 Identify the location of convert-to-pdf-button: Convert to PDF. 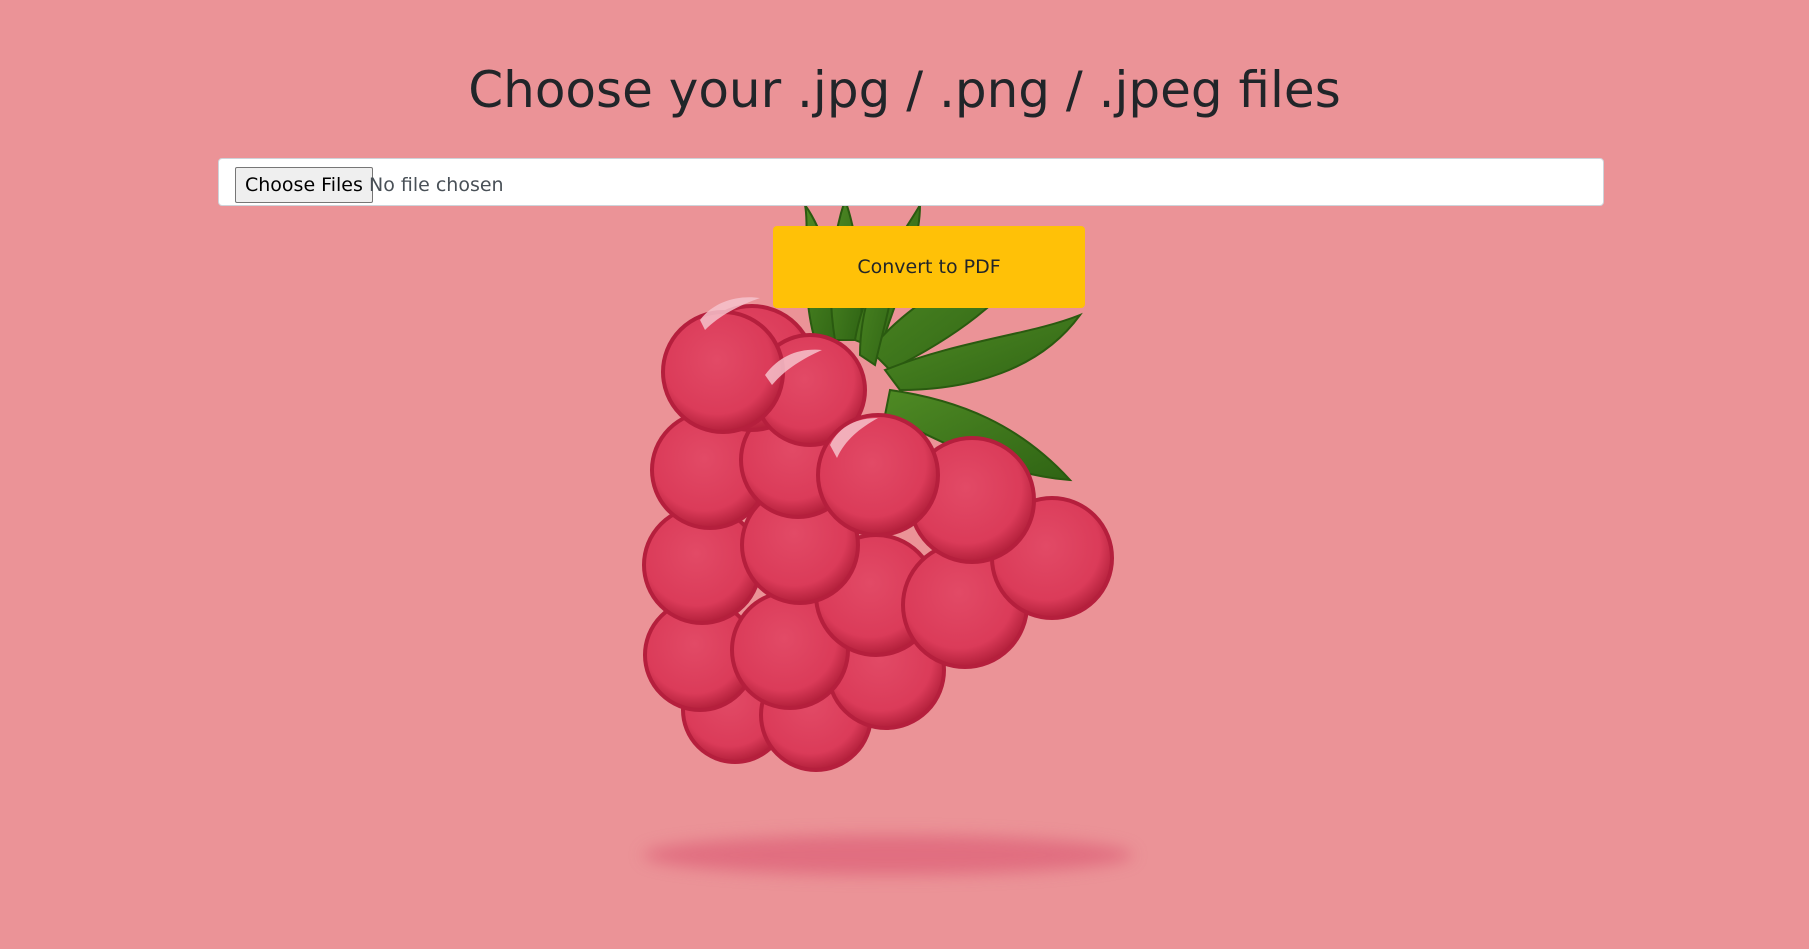
(929, 267).